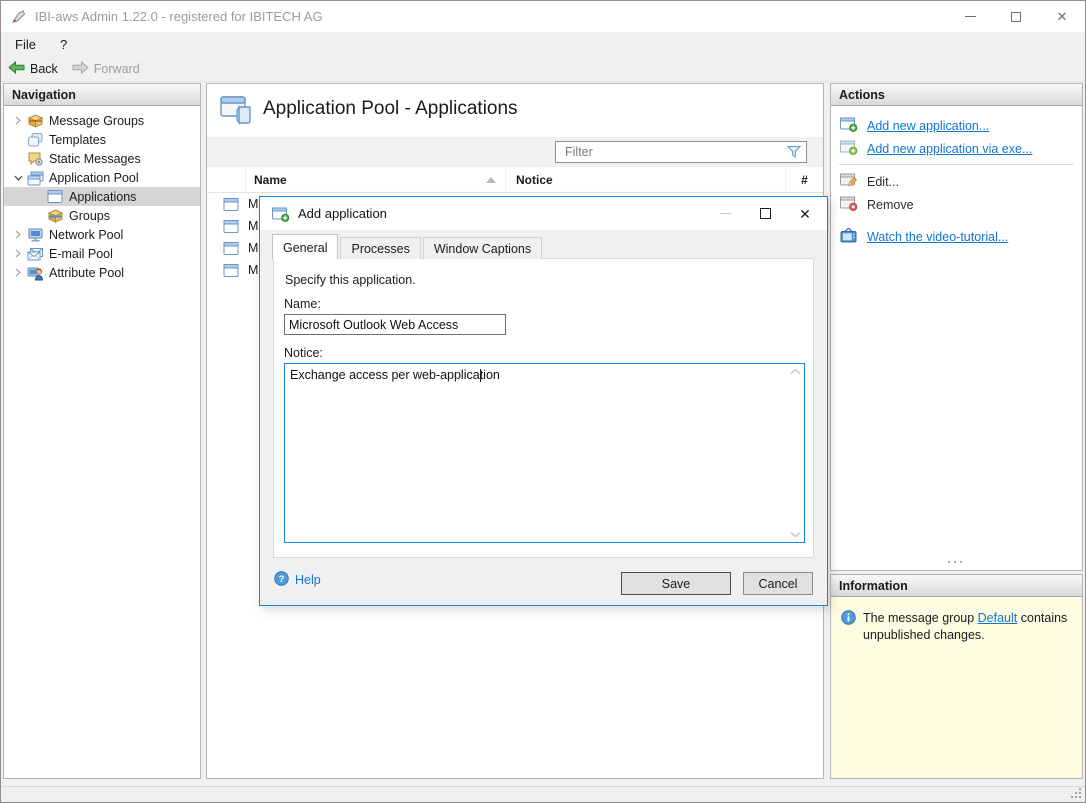 This screenshot has width=1086, height=803. What do you see at coordinates (849, 125) in the screenshot?
I see `add-application-icon` at bounding box center [849, 125].